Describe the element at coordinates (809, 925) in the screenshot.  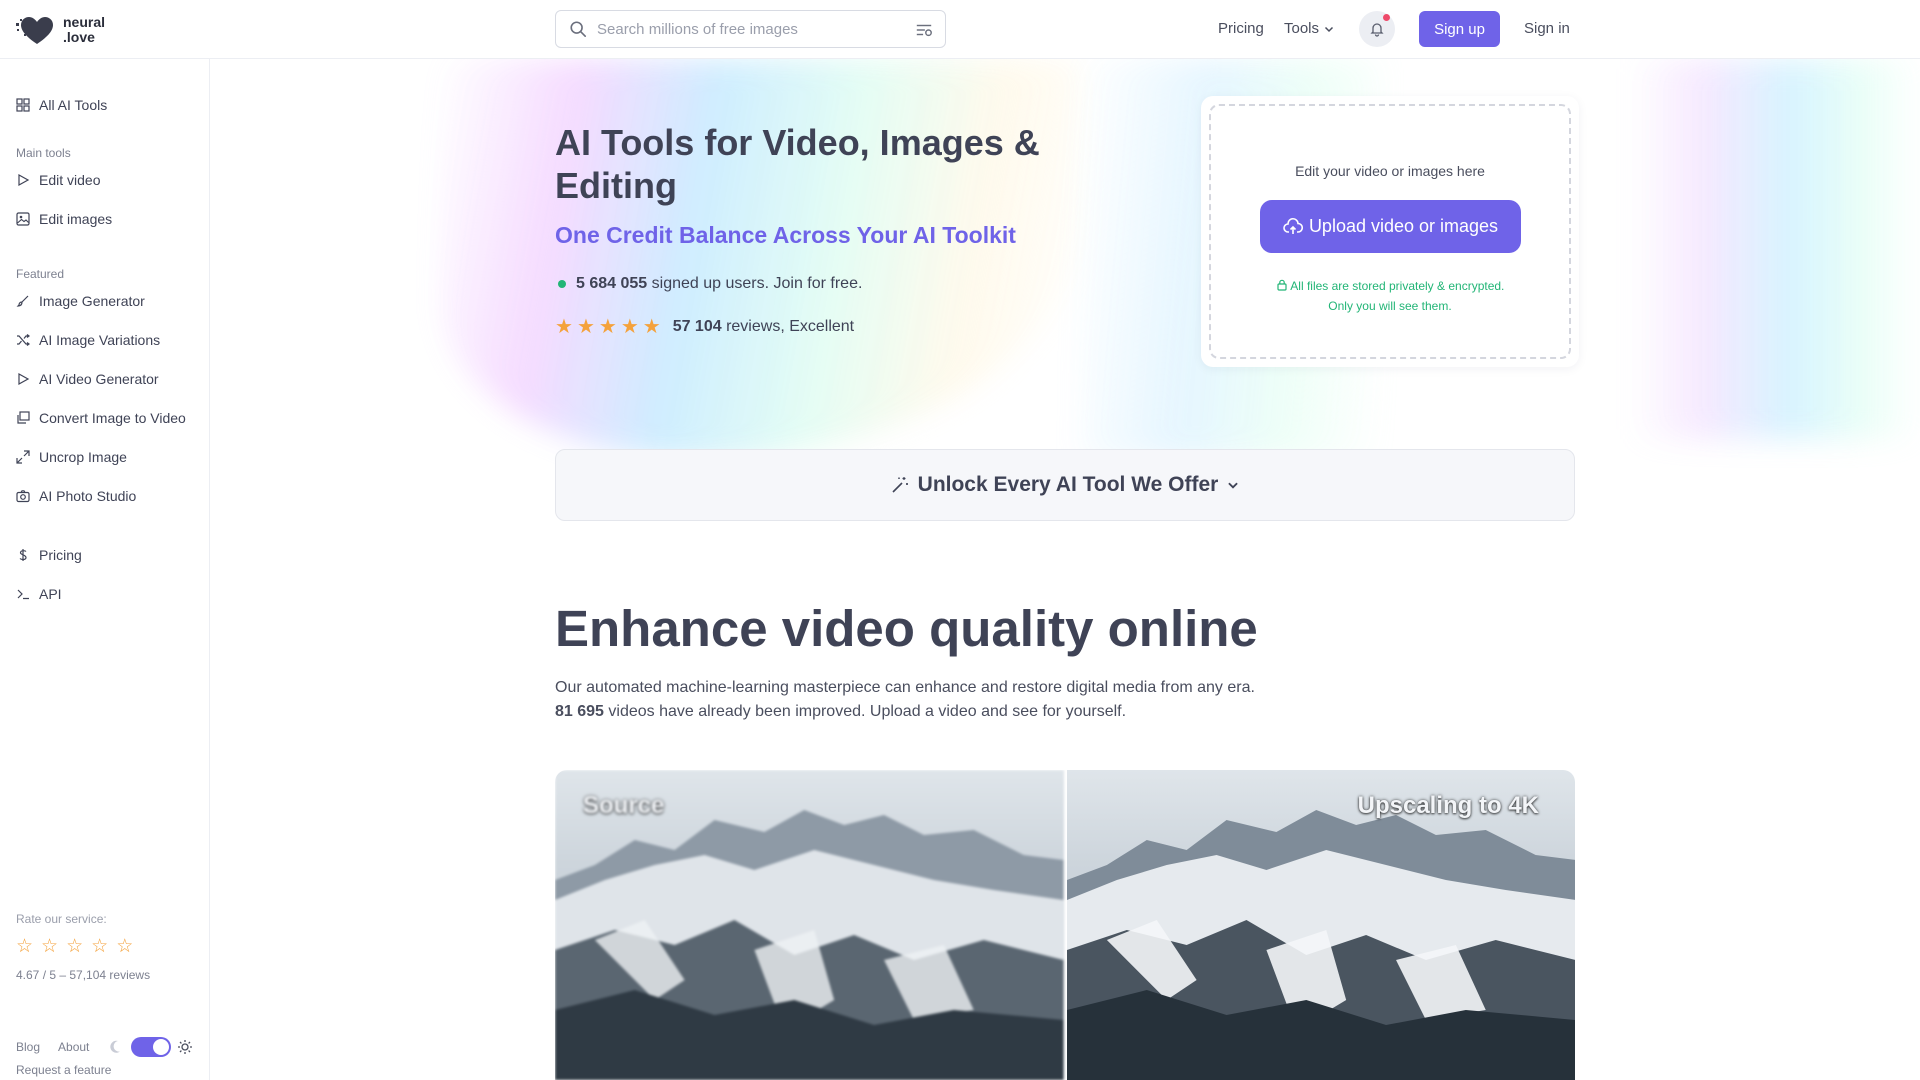
I see `source-image: Source` at that location.